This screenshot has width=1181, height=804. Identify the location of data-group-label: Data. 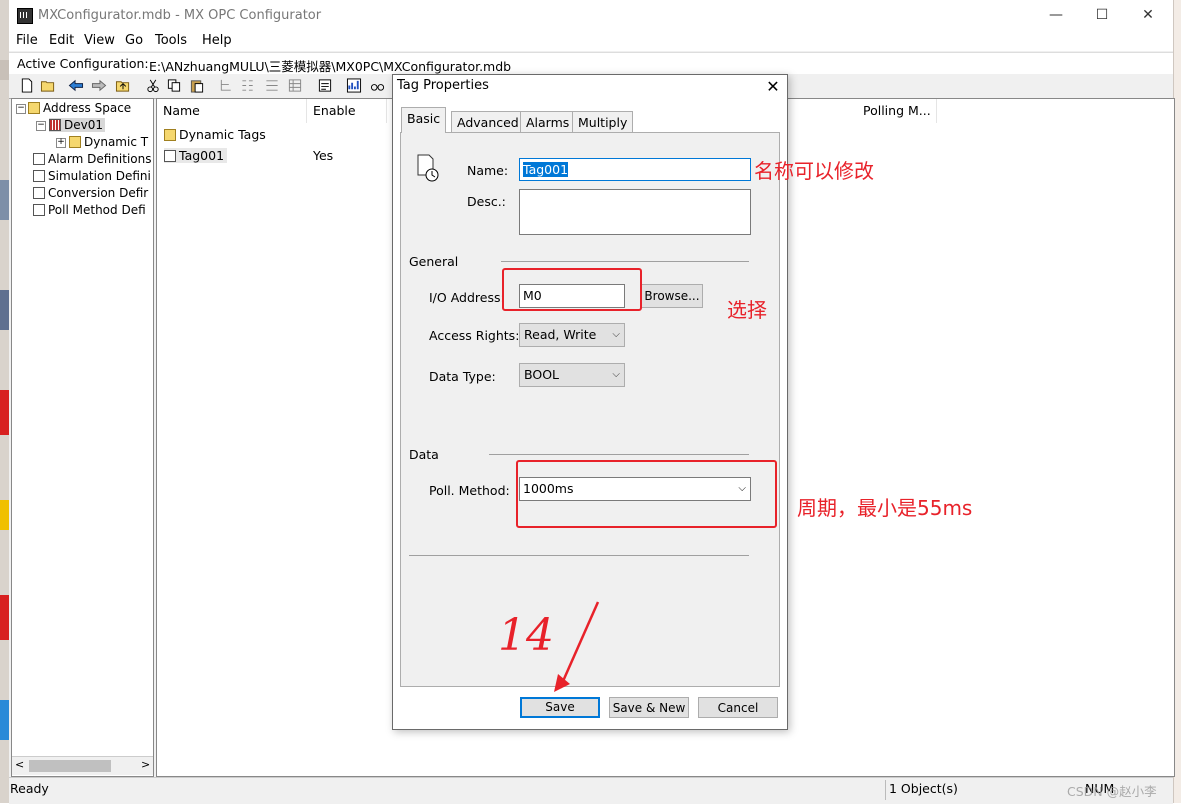
(424, 454).